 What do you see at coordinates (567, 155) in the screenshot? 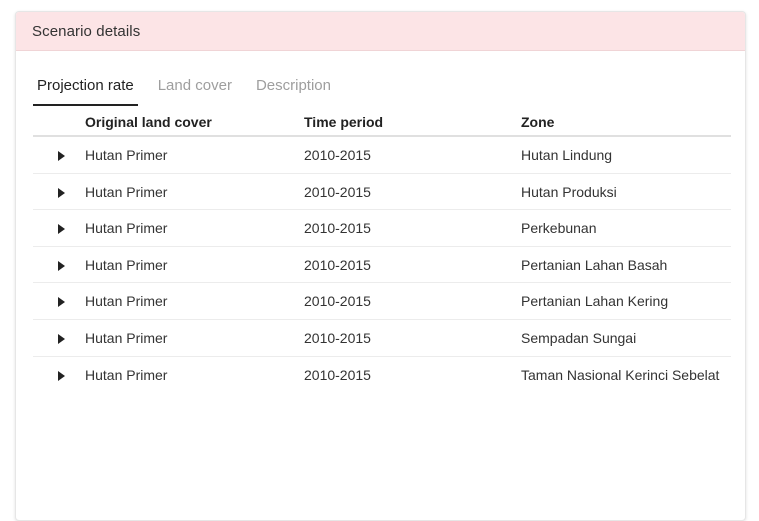
I see `cell-zone: Hutan Lindung` at bounding box center [567, 155].